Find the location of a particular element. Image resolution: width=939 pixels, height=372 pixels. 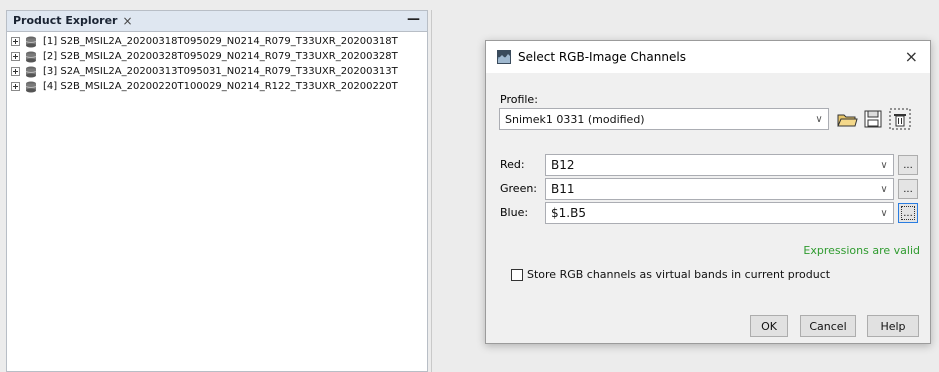

profile-select: Snimek1 0331 (modified) ∨ is located at coordinates (664, 119).